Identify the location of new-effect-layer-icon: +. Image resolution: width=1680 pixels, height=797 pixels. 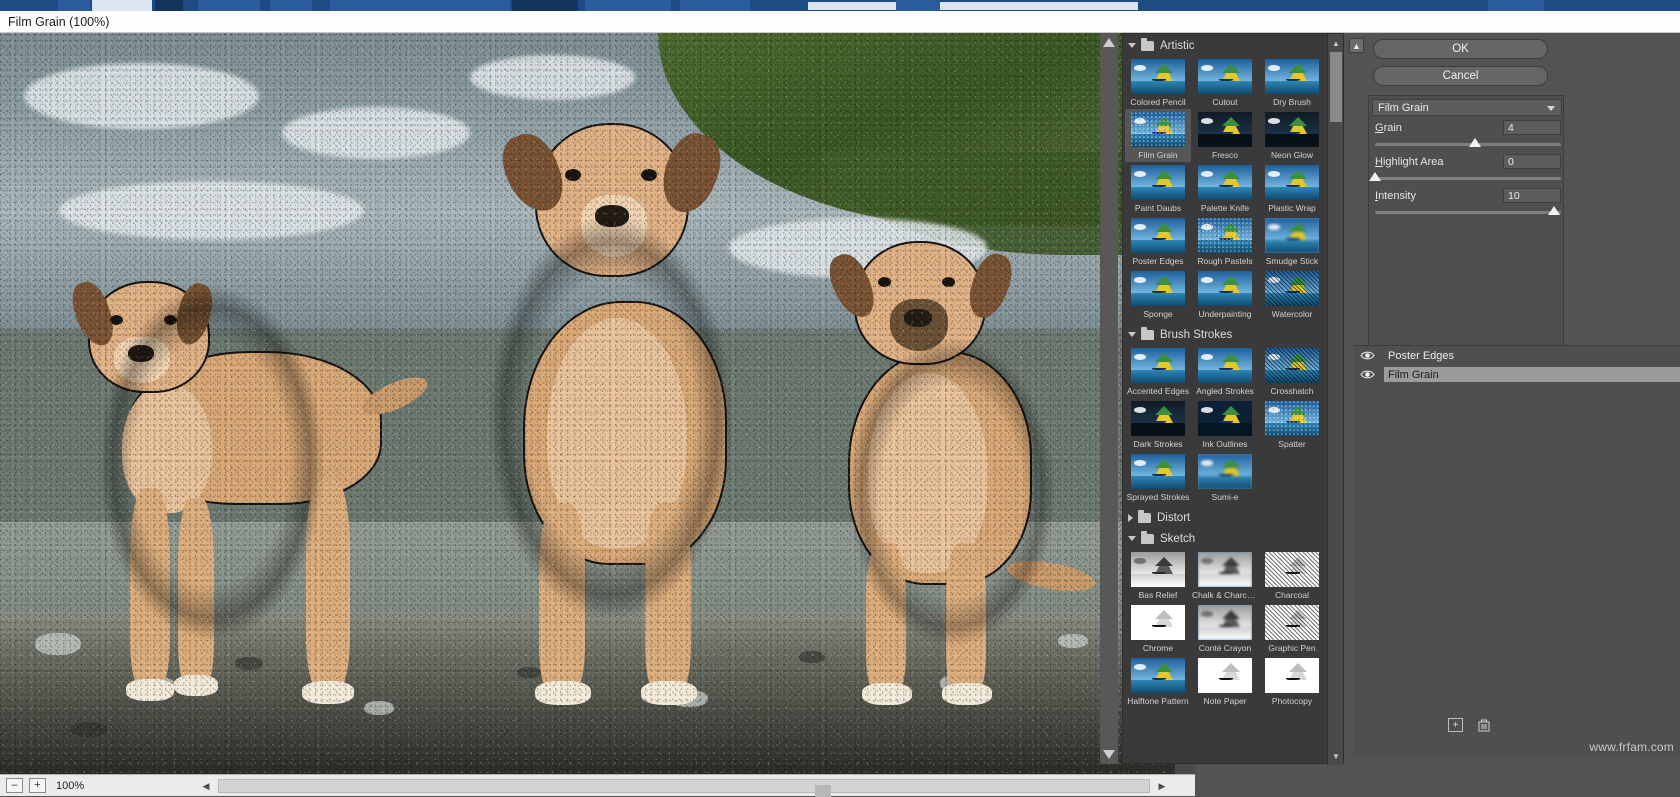
(1455, 725).